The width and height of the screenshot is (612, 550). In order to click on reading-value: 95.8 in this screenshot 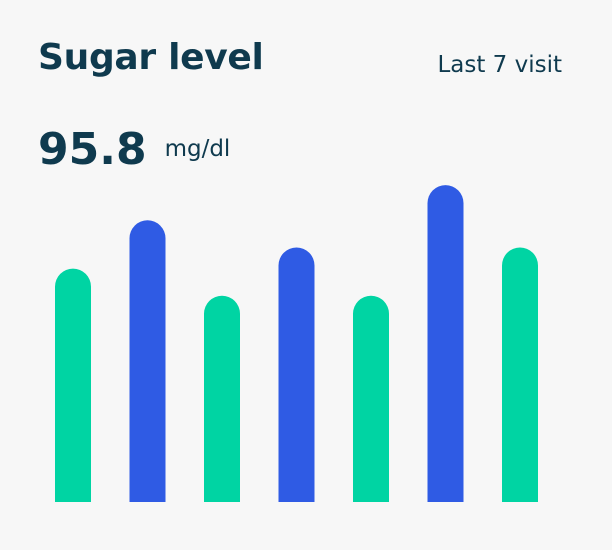, I will do `click(92, 149)`.